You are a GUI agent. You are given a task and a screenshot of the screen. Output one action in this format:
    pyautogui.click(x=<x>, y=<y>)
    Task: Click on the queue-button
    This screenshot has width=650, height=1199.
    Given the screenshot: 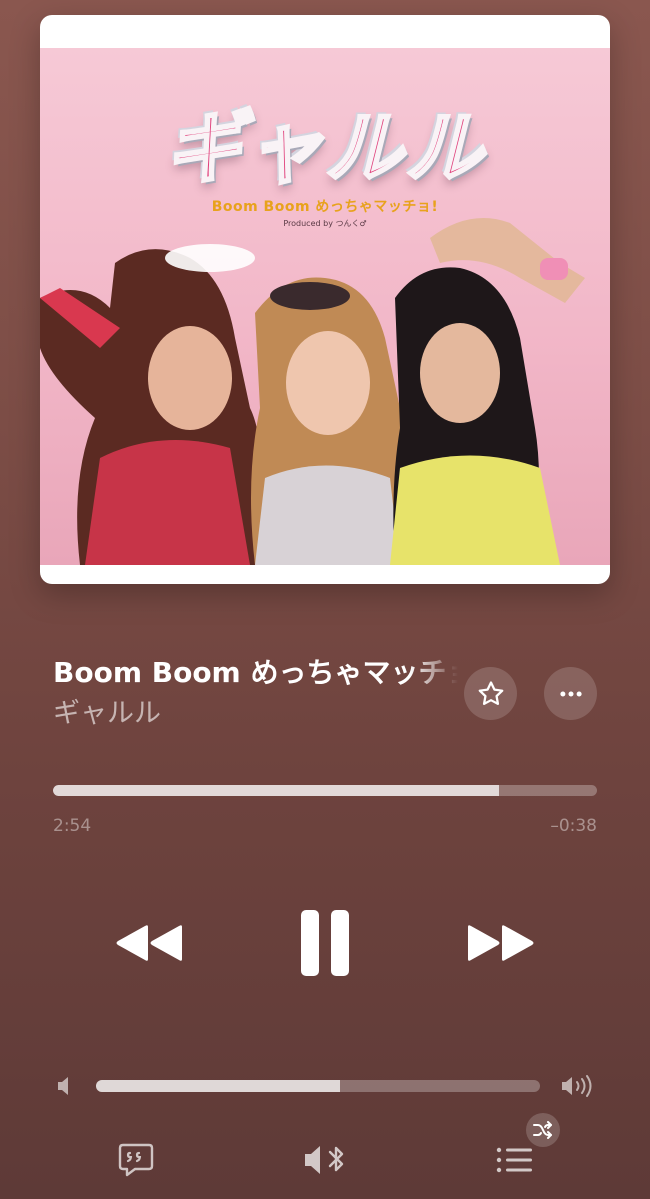 What is the action you would take?
    pyautogui.click(x=514, y=1160)
    